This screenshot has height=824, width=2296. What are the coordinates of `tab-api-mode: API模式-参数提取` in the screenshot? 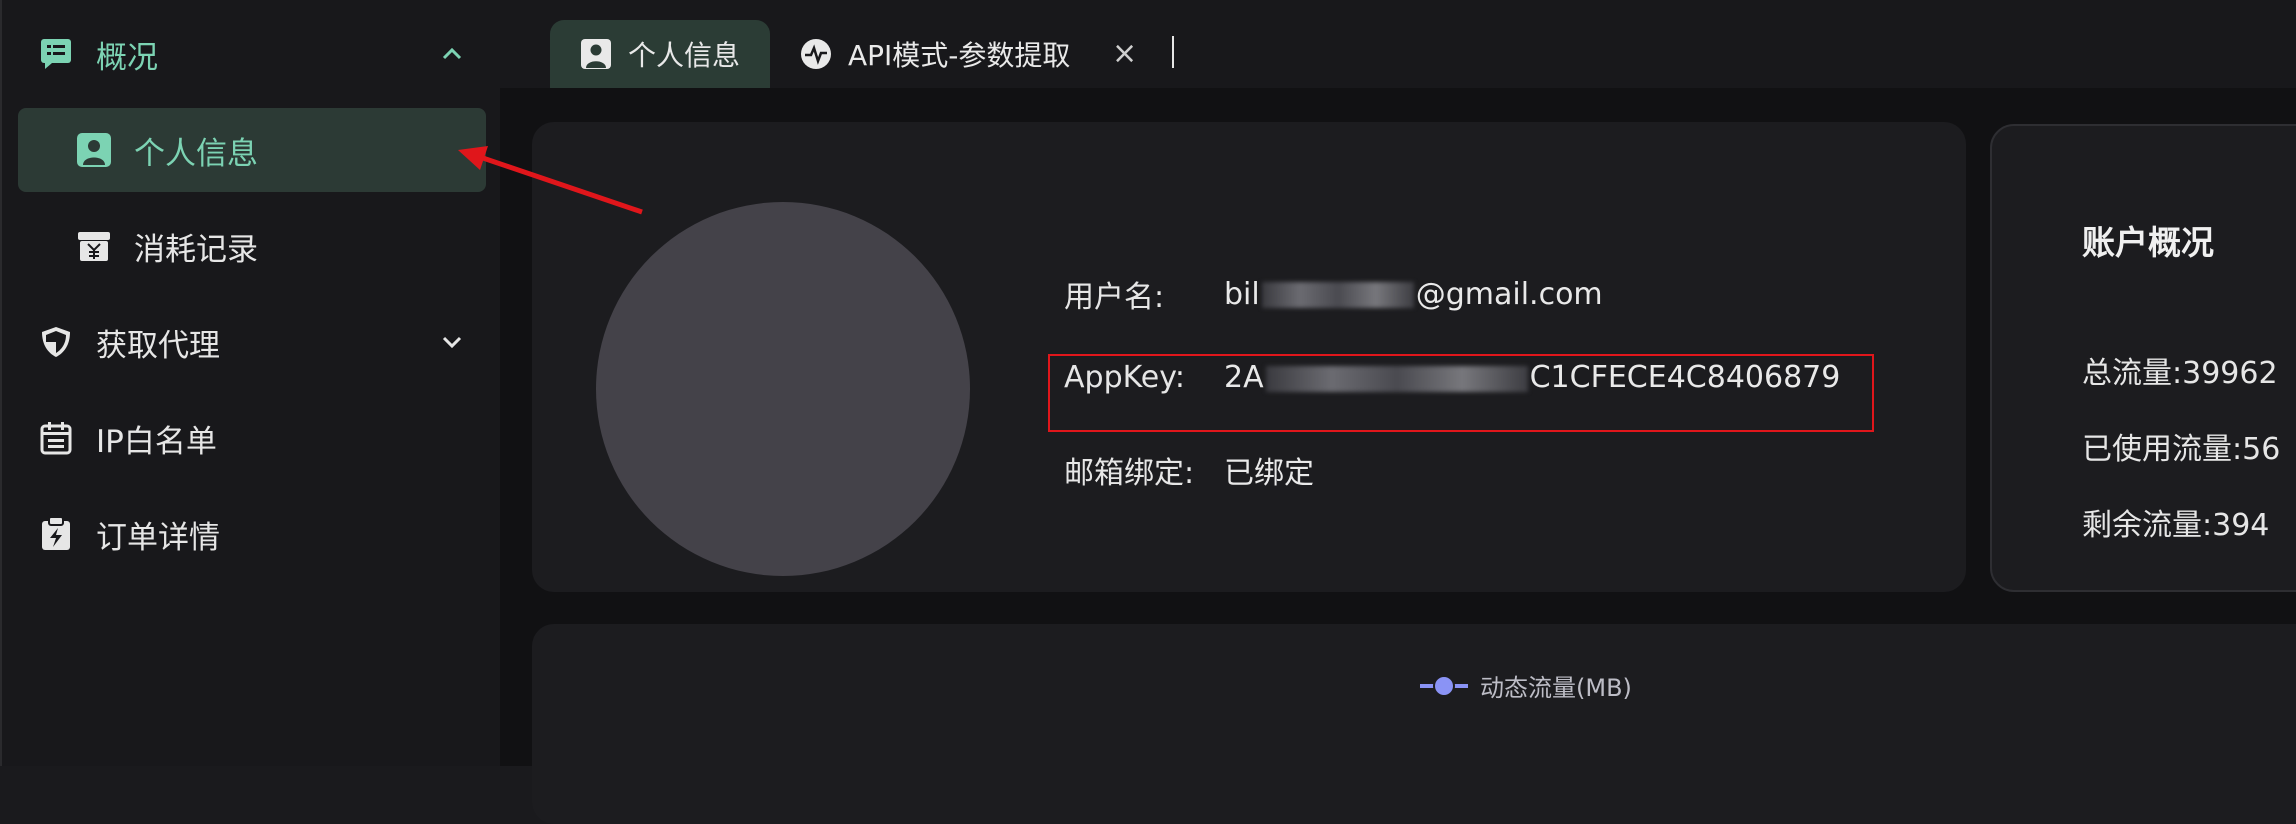 It's located at (935, 54).